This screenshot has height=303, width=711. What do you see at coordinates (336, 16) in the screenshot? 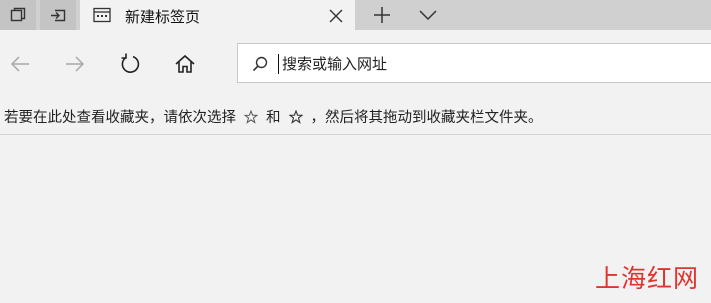
I see `close-icon` at bounding box center [336, 16].